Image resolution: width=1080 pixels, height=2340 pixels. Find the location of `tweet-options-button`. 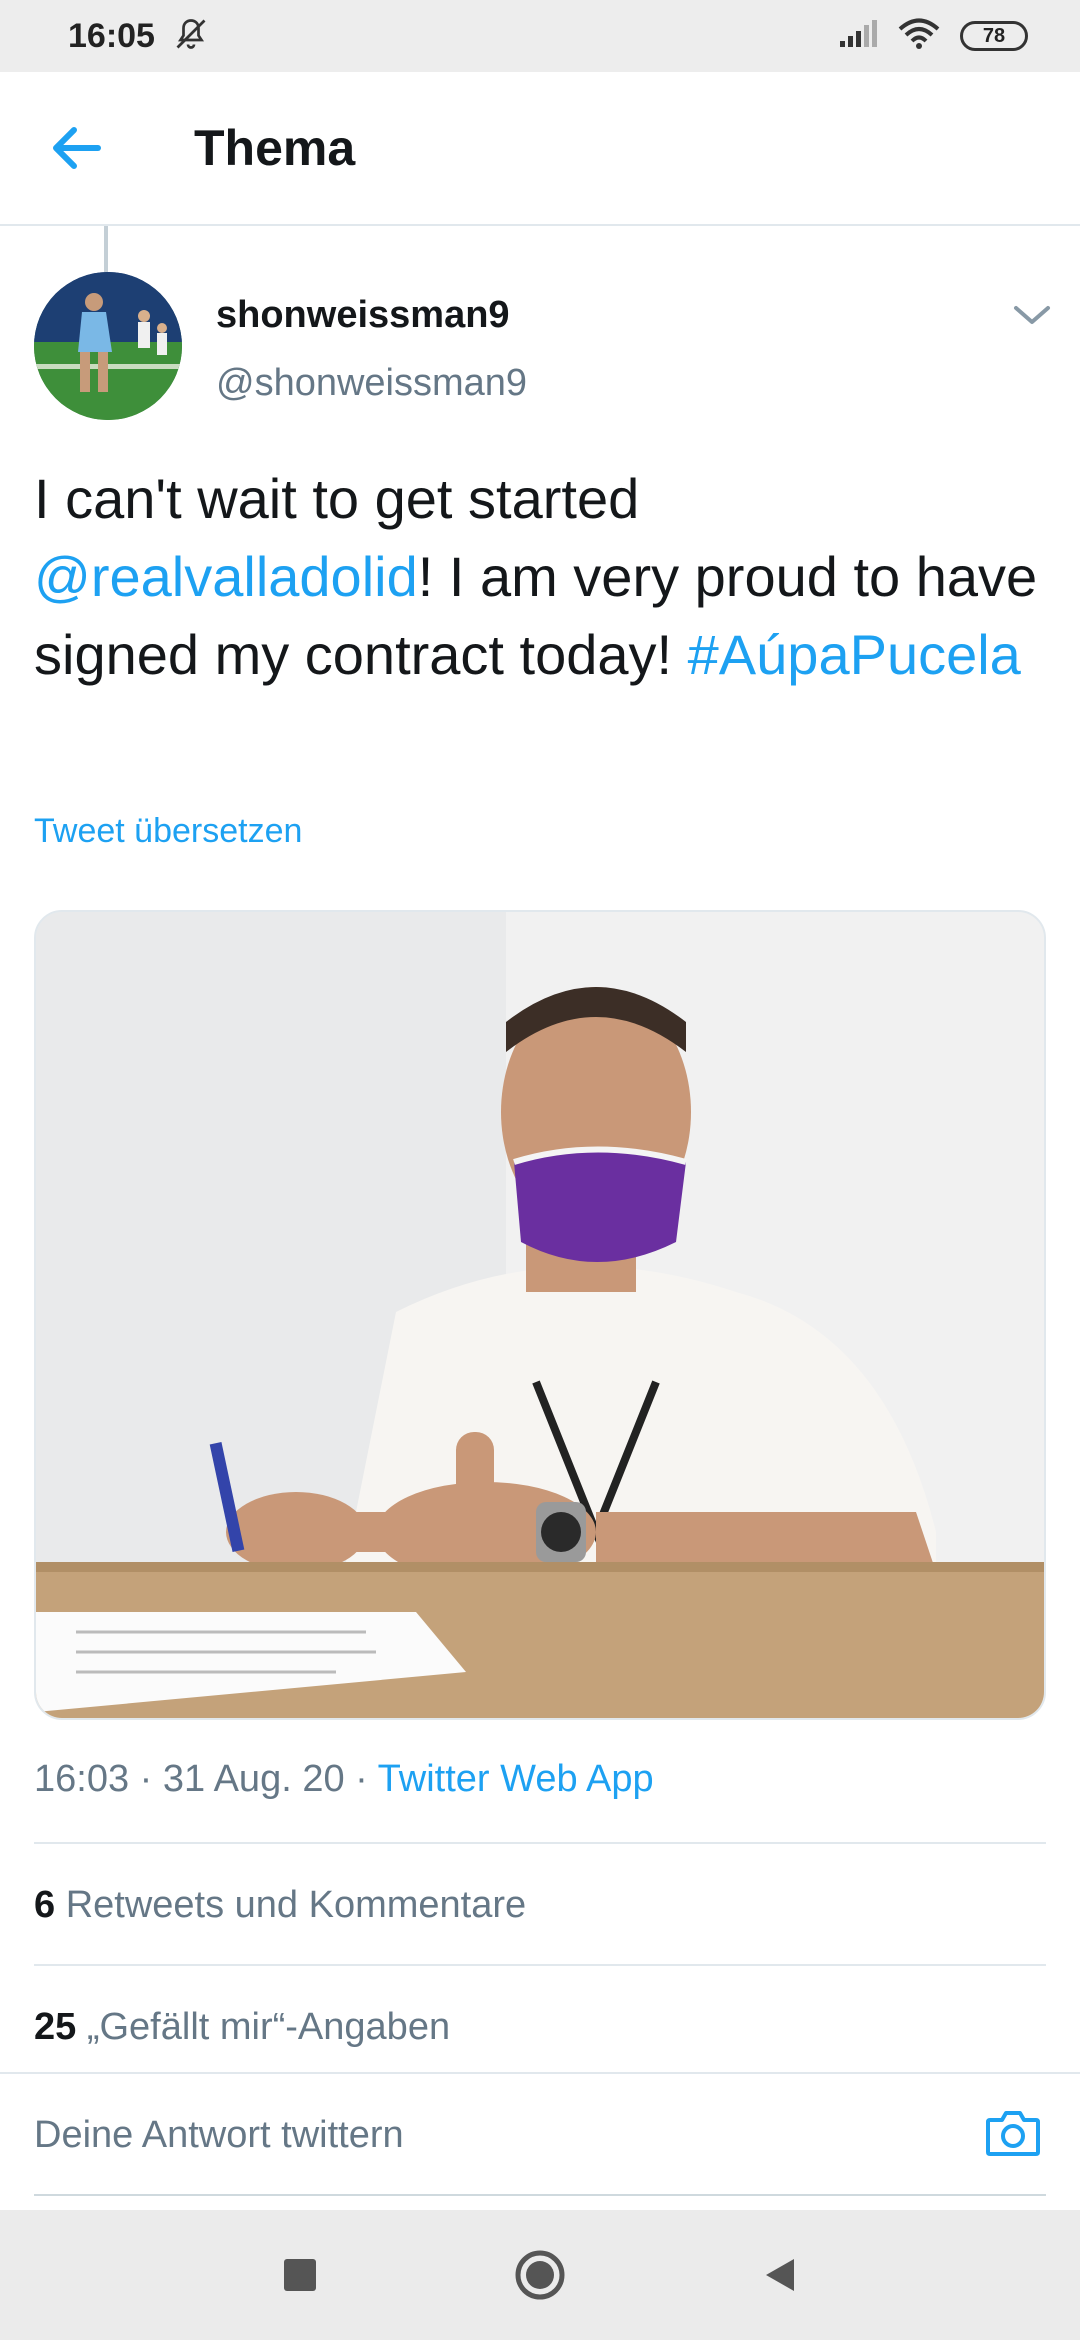

tweet-options-button is located at coordinates (1032, 316).